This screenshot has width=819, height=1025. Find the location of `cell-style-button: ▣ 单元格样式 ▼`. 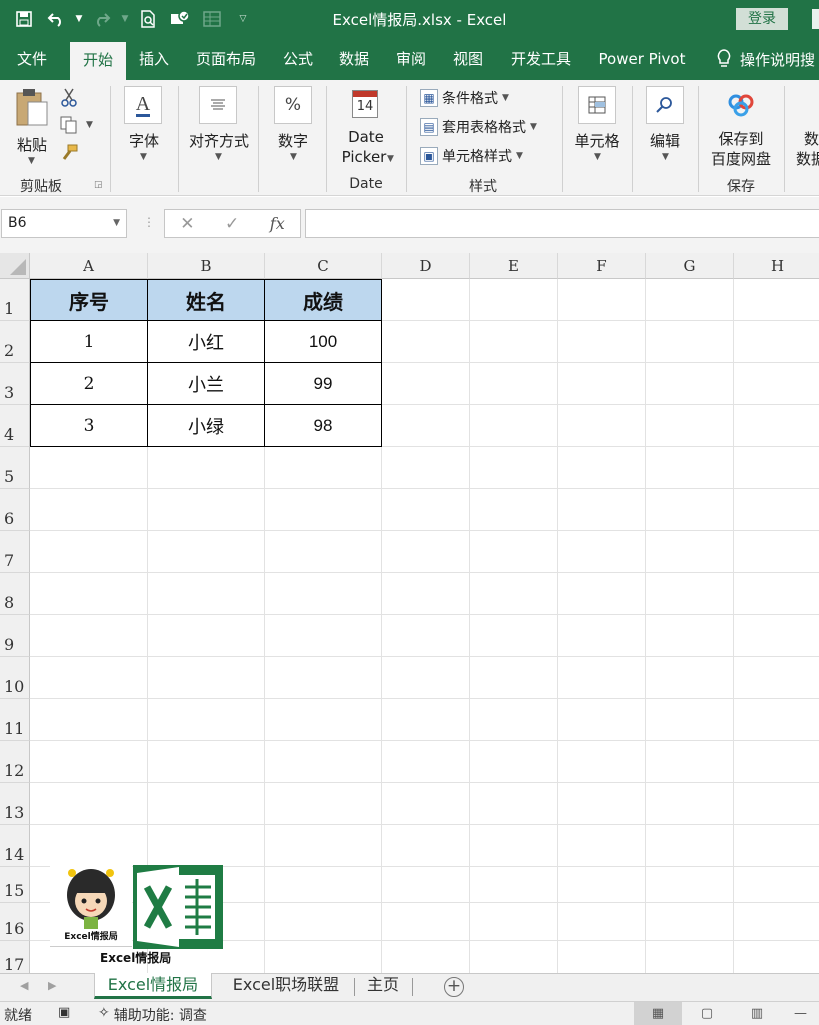

cell-style-button: ▣ 单元格样式 ▼ is located at coordinates (471, 156).